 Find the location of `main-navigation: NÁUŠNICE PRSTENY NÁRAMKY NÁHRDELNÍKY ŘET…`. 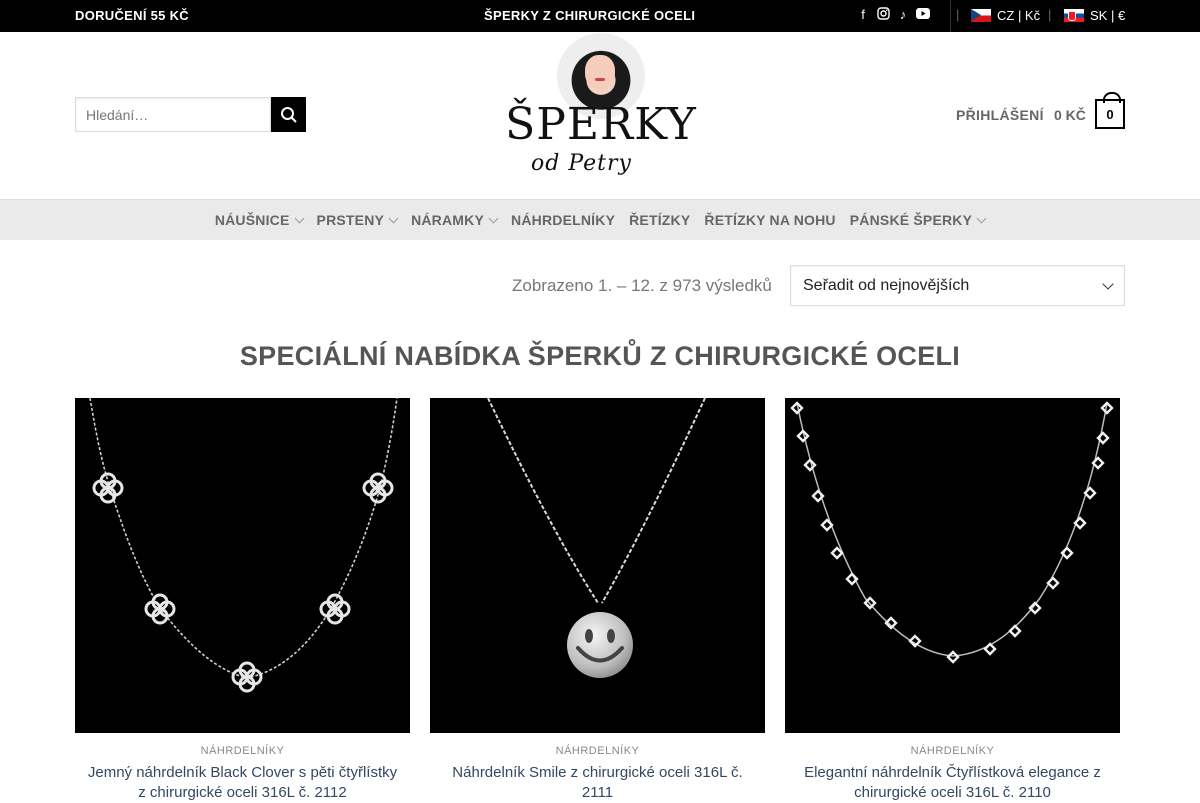

main-navigation: NÁUŠNICE PRSTENY NÁRAMKY NÁHRDELNÍKY ŘET… is located at coordinates (600, 219).